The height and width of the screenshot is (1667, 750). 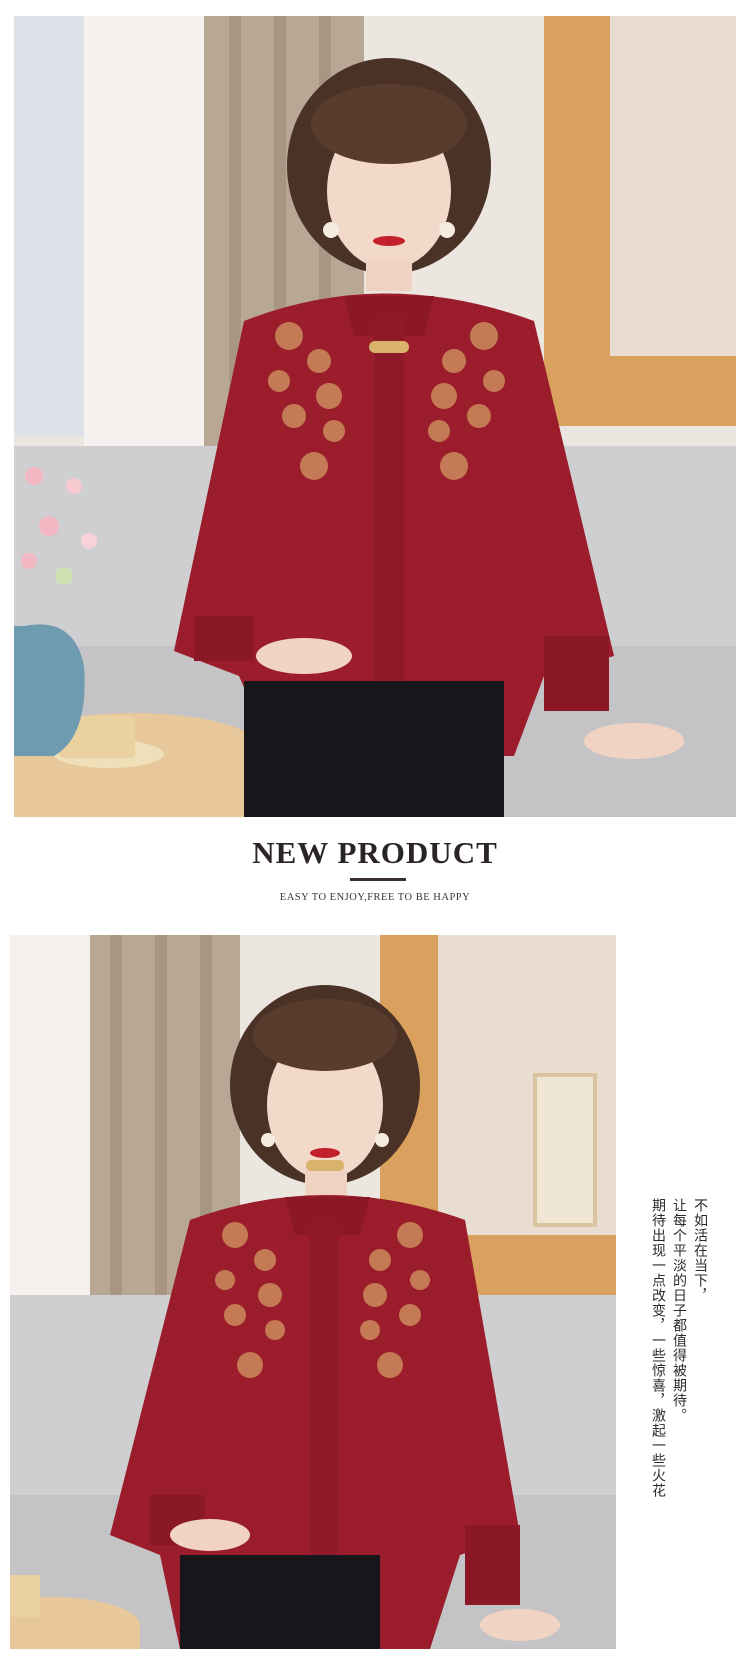 What do you see at coordinates (378, 879) in the screenshot?
I see `headline-divider` at bounding box center [378, 879].